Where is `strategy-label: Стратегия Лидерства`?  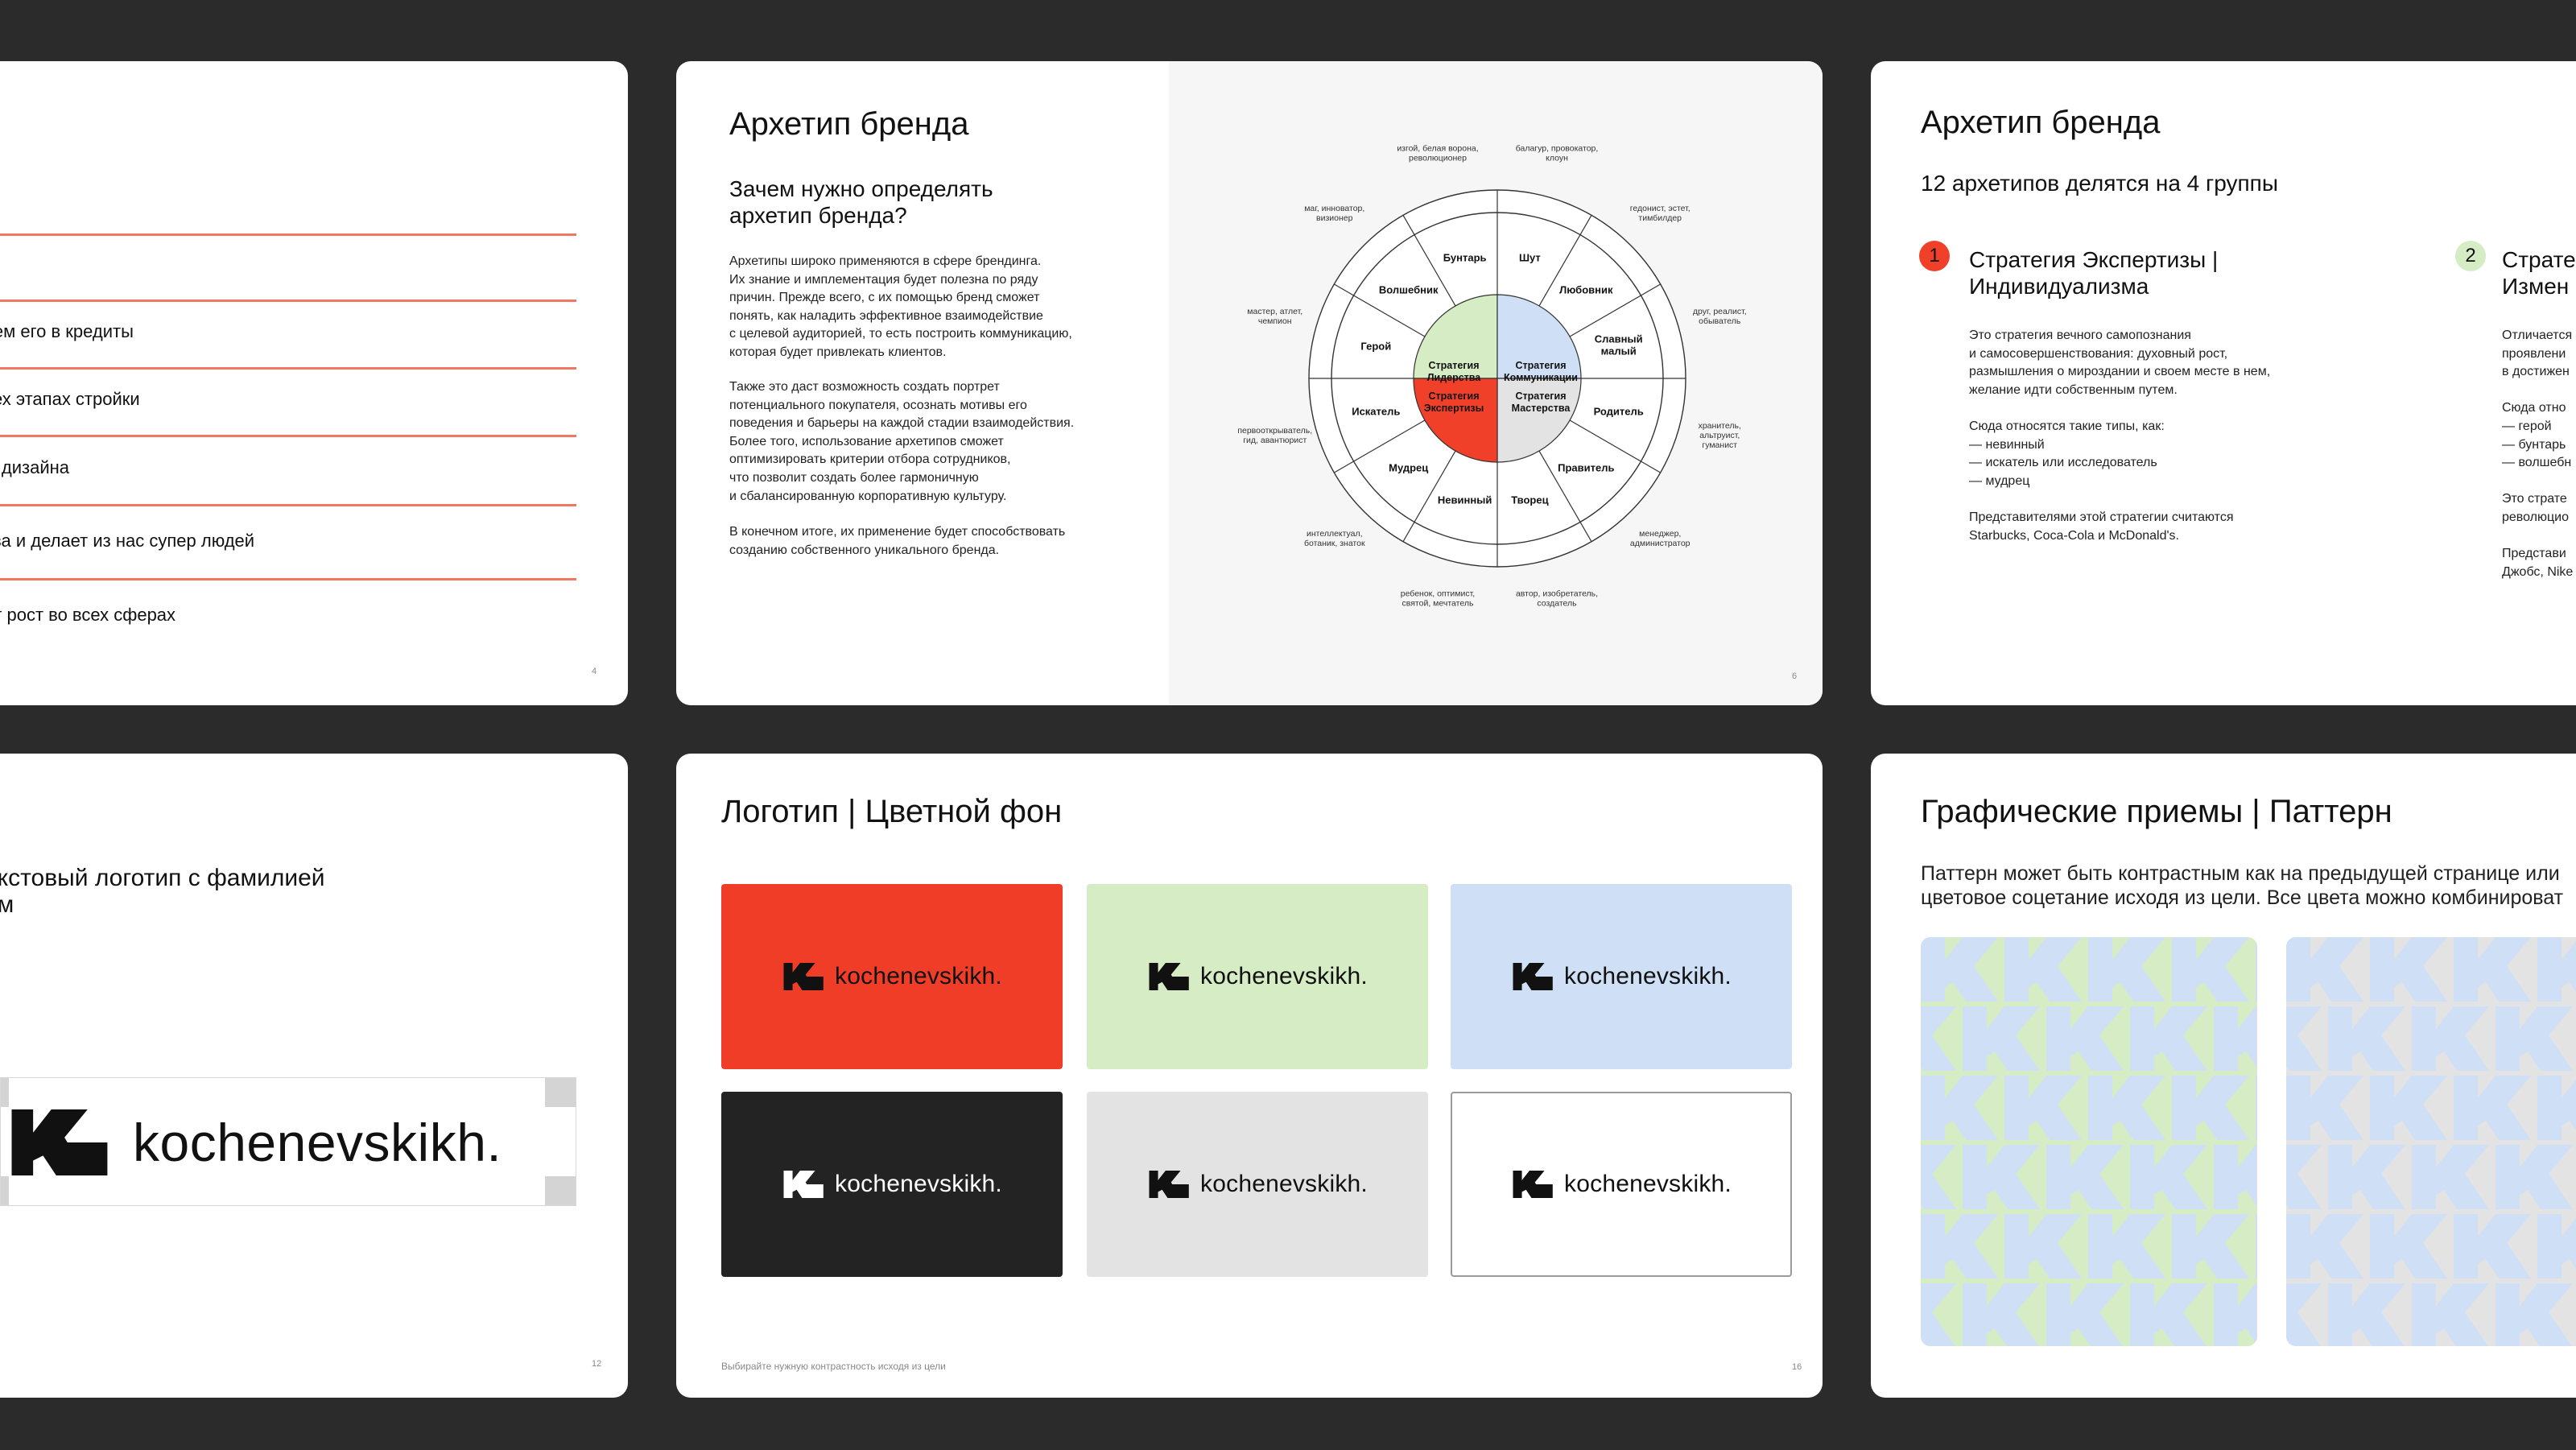 strategy-label: Стратегия Лидерства is located at coordinates (1454, 371).